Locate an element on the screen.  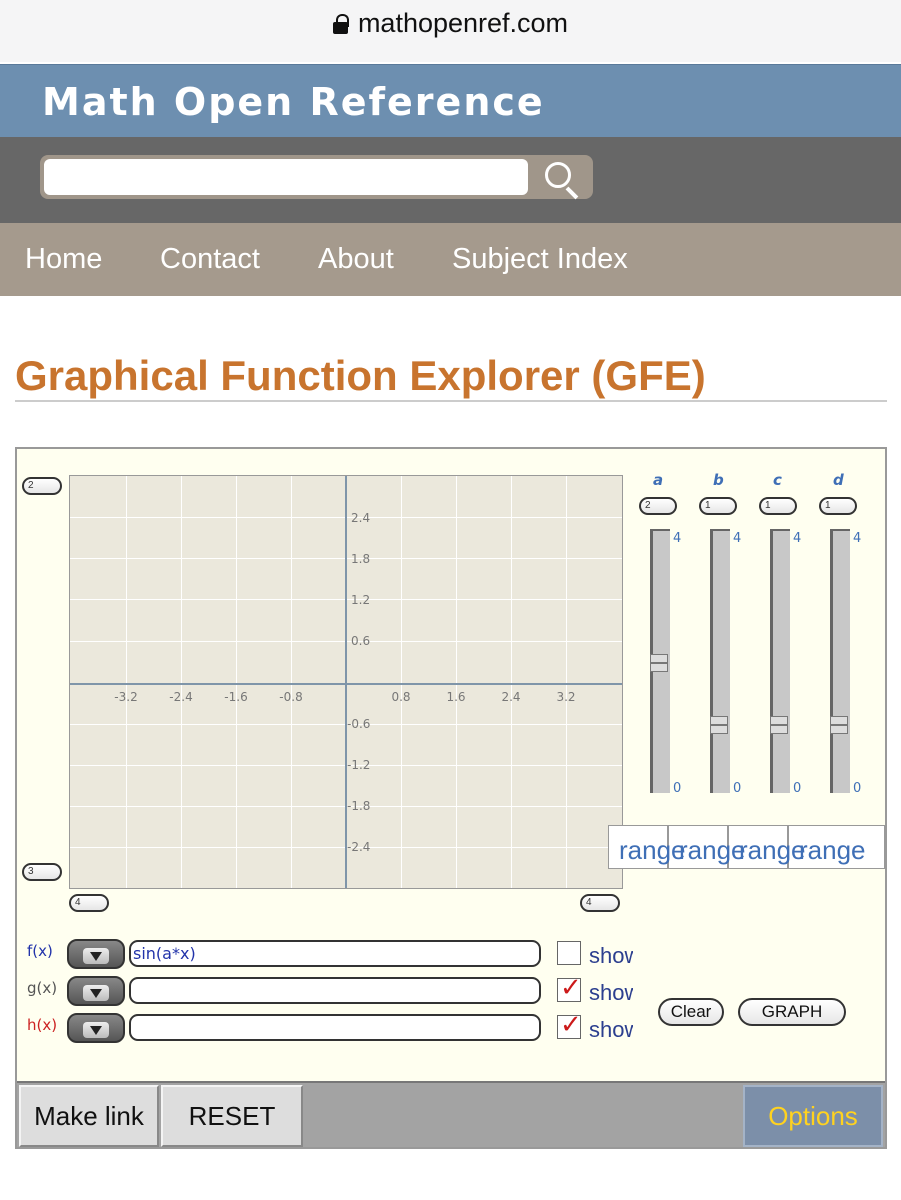
y-tick-label: -0.6 is located at coordinates (359, 724).